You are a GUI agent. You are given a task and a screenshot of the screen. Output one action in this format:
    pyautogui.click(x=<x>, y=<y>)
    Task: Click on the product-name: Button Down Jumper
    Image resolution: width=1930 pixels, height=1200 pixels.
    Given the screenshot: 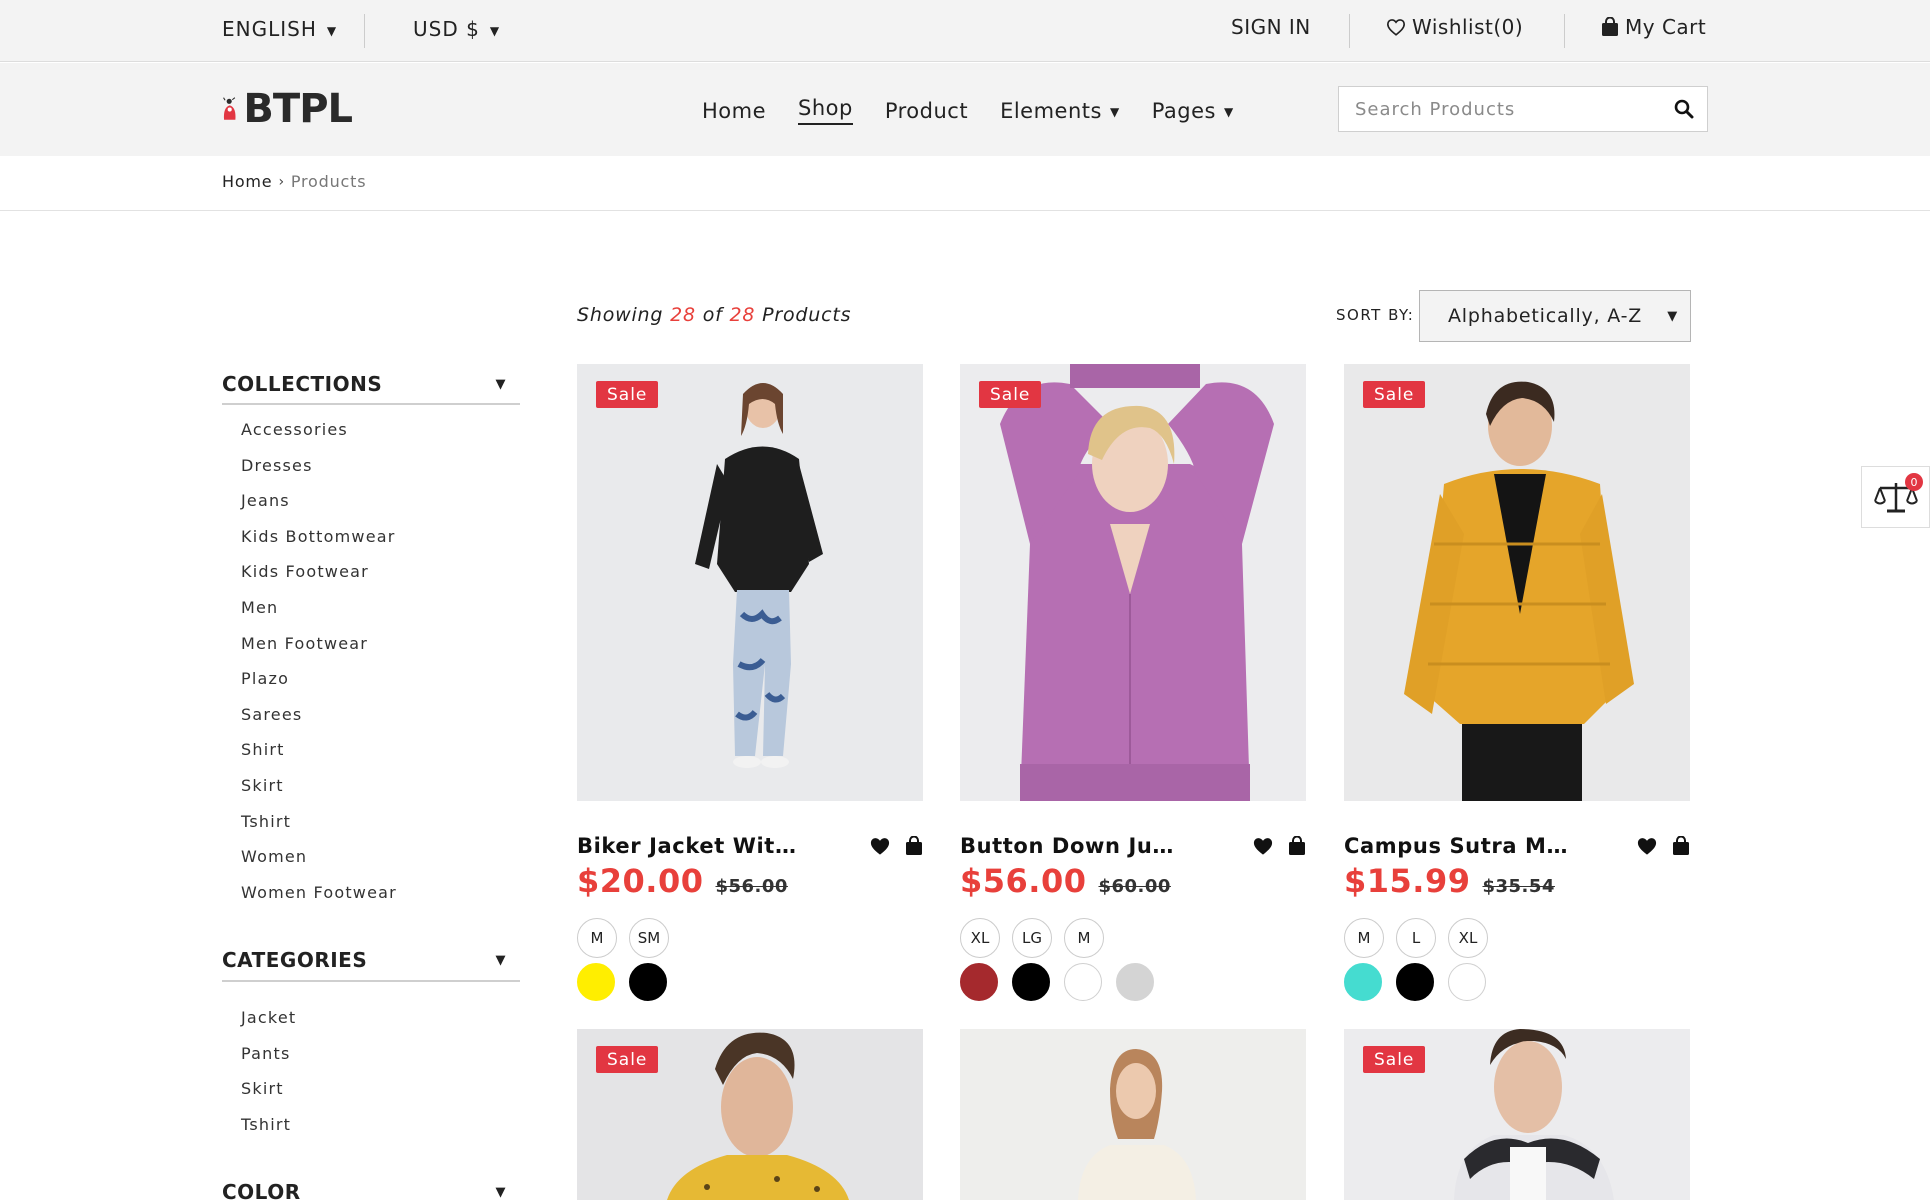 What is the action you would take?
    pyautogui.click(x=1075, y=846)
    